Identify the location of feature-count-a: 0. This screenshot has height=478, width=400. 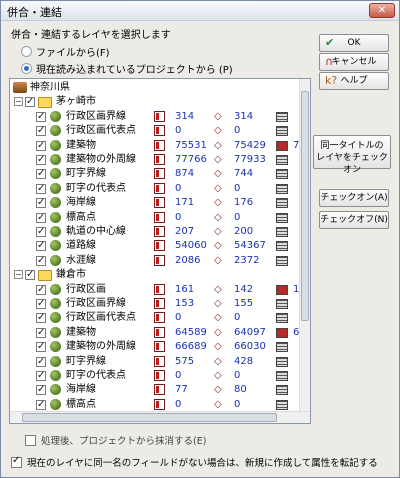
(178, 131).